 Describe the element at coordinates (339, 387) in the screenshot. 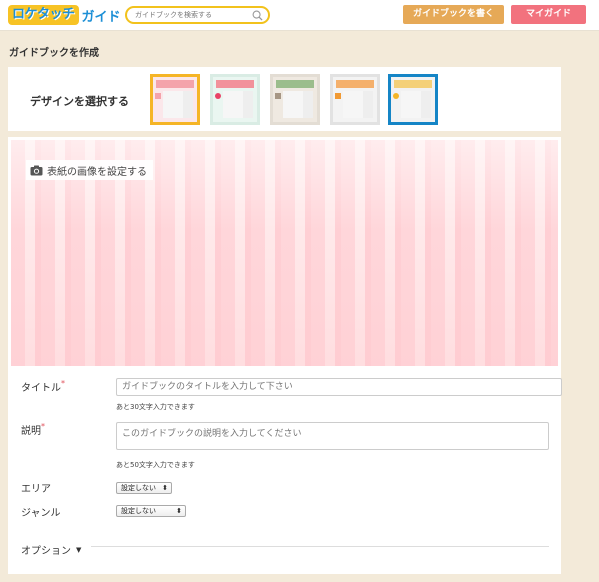

I see `title-input` at that location.